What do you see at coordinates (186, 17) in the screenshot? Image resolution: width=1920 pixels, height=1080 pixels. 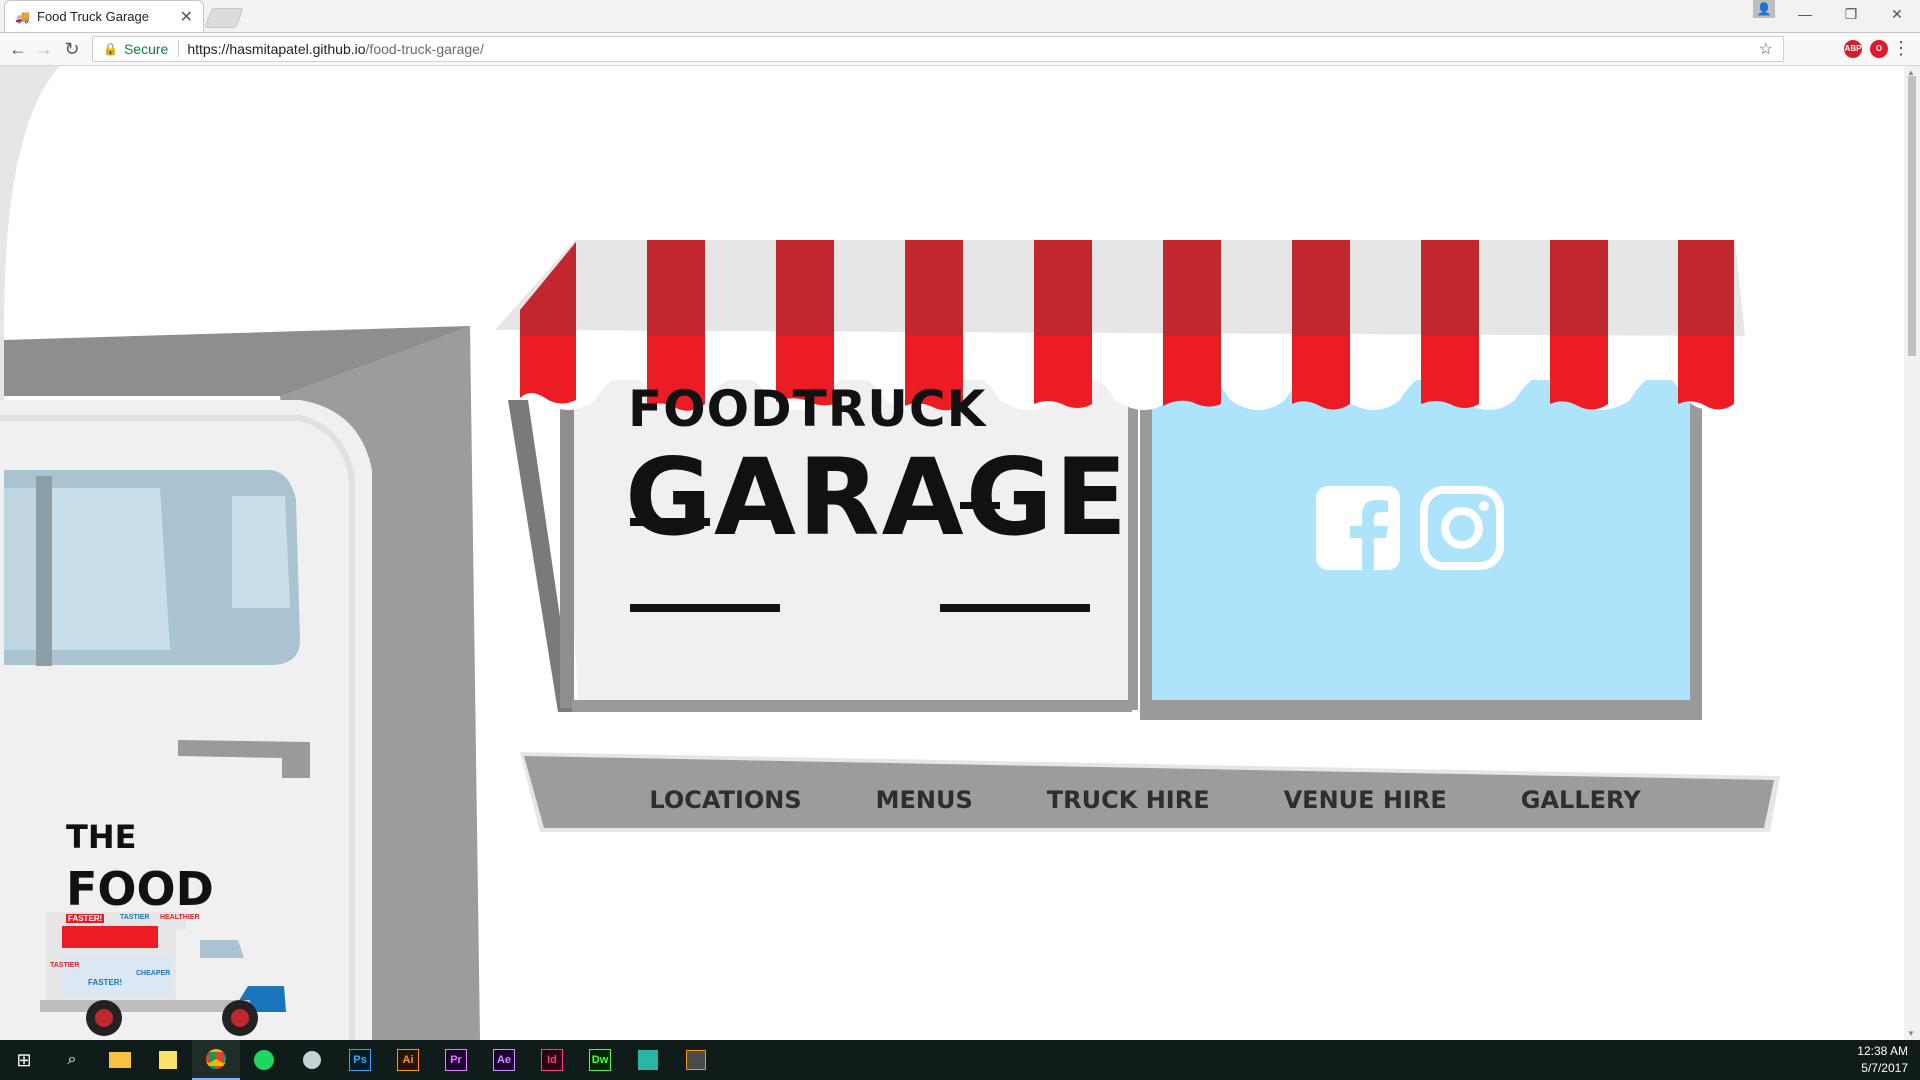 I see `tab-close-icon: ✕` at bounding box center [186, 17].